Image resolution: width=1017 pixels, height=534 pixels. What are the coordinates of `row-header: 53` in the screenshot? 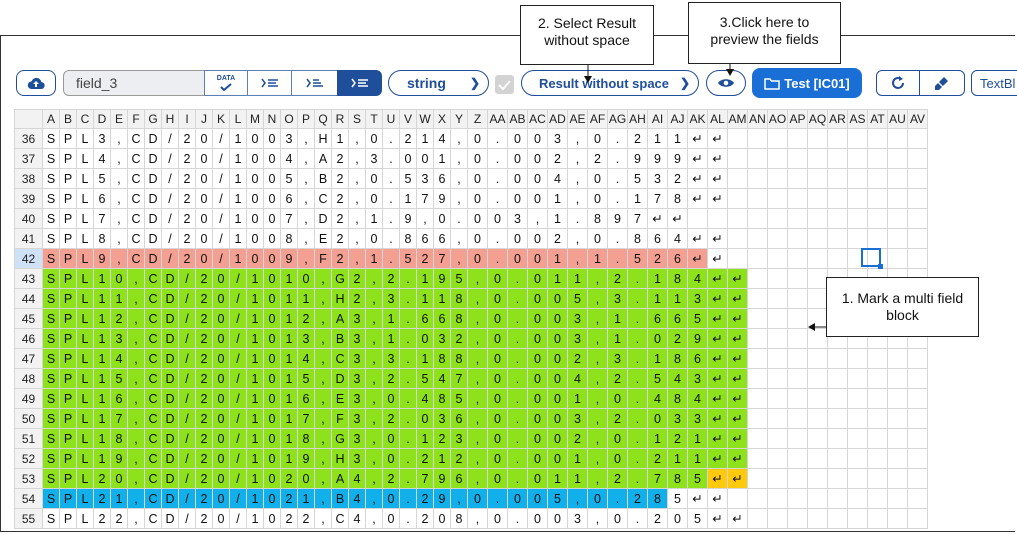 It's located at (28, 478).